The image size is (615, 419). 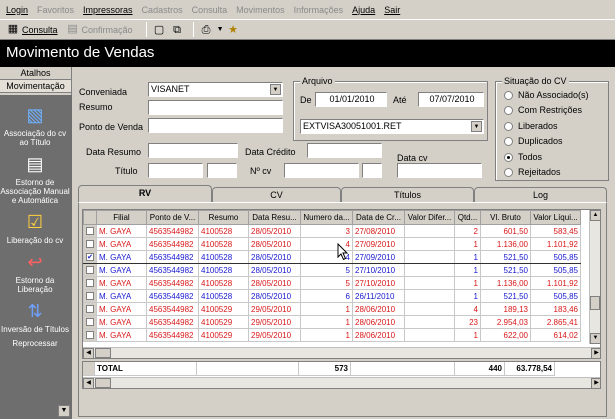 What do you see at coordinates (533, 141) in the screenshot?
I see `radio-duplicados: Duplicados` at bounding box center [533, 141].